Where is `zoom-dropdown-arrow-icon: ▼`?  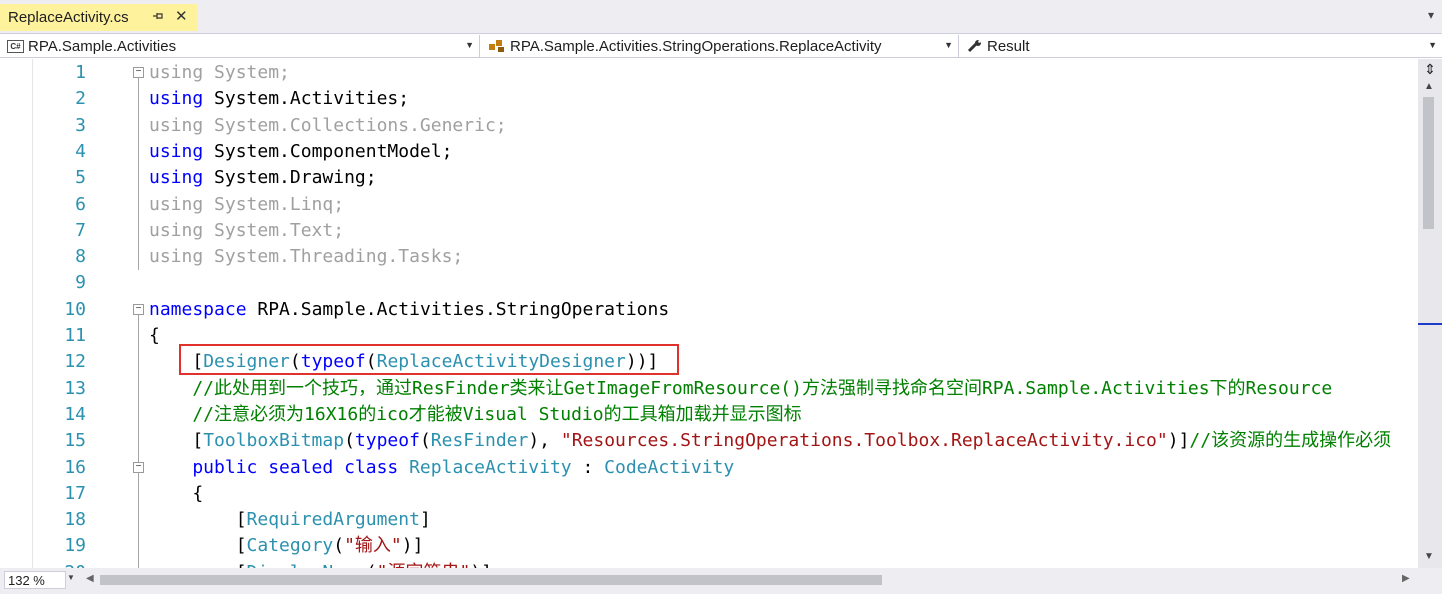
zoom-dropdown-arrow-icon: ▼ is located at coordinates (71, 577).